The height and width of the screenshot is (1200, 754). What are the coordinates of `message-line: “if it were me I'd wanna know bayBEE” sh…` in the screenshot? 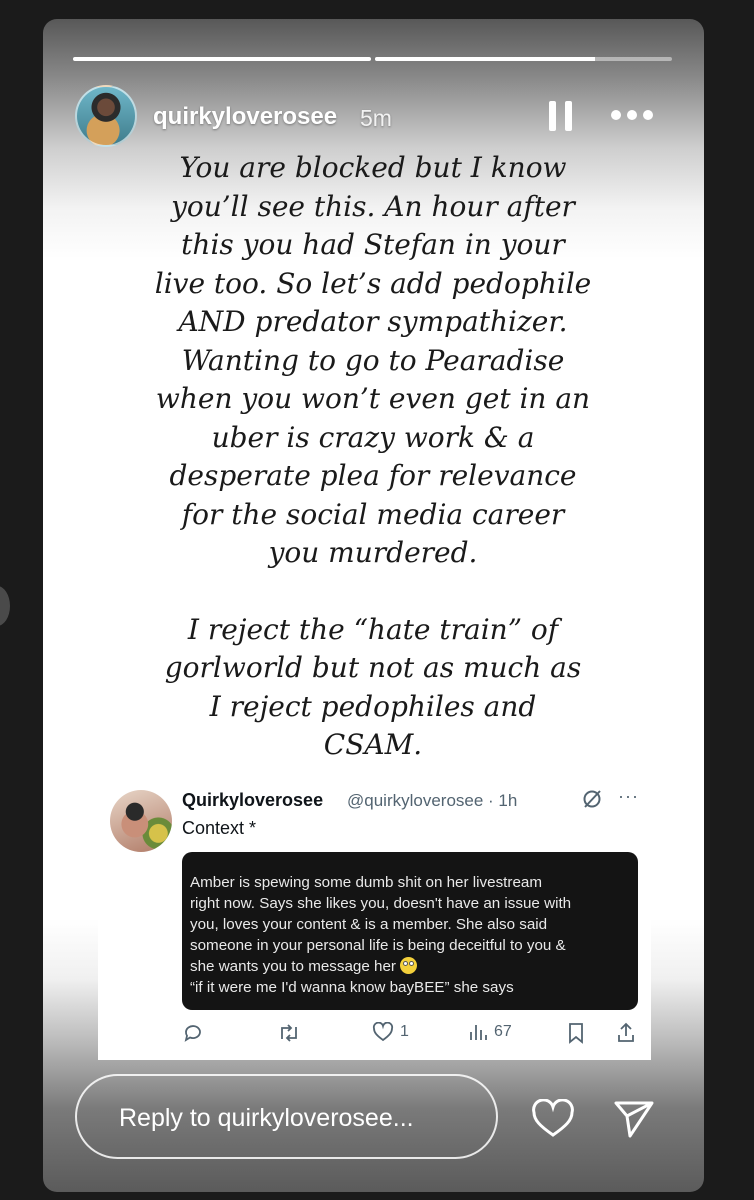 It's located at (352, 987).